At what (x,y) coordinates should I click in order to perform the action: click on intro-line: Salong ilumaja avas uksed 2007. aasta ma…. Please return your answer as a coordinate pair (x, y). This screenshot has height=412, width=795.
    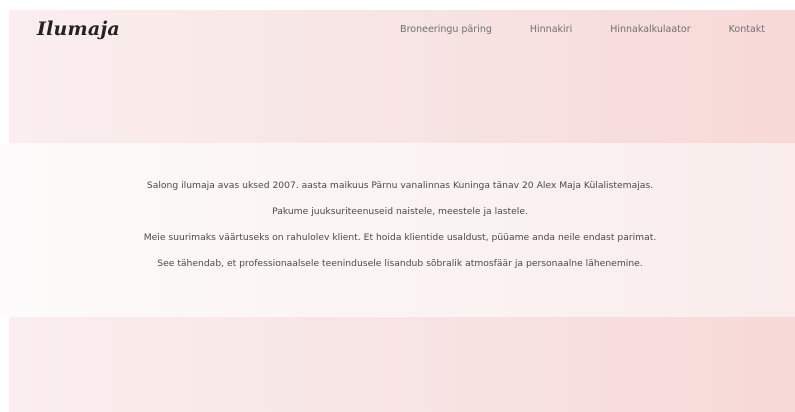
    Looking at the image, I should click on (400, 185).